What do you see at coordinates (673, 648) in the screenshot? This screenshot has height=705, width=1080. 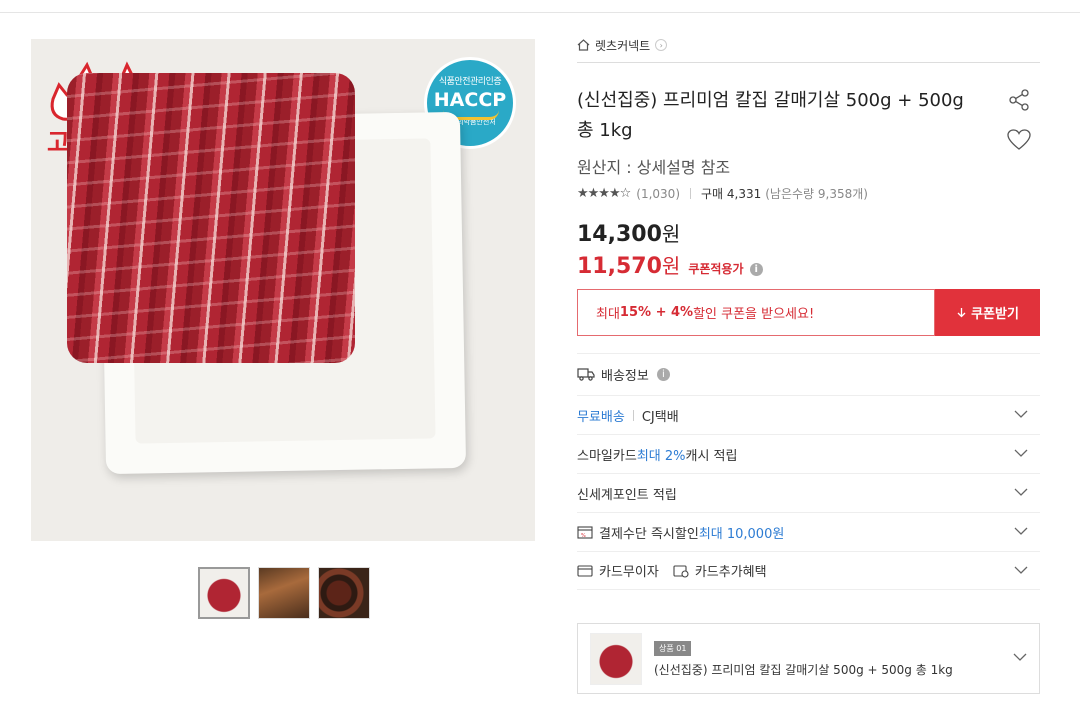 I see `option-badge: 상품 01` at bounding box center [673, 648].